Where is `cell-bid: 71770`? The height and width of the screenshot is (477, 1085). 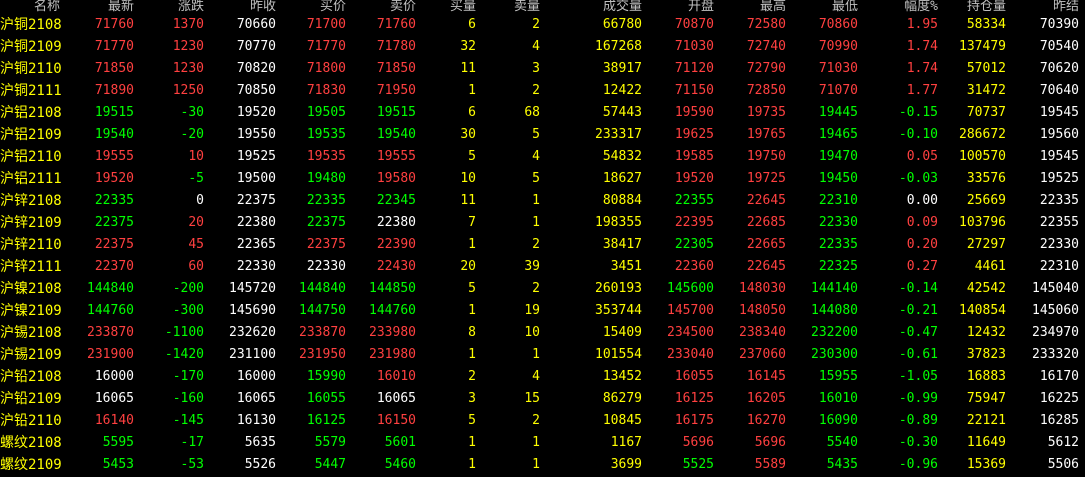
cell-bid: 71770 is located at coordinates (326, 46).